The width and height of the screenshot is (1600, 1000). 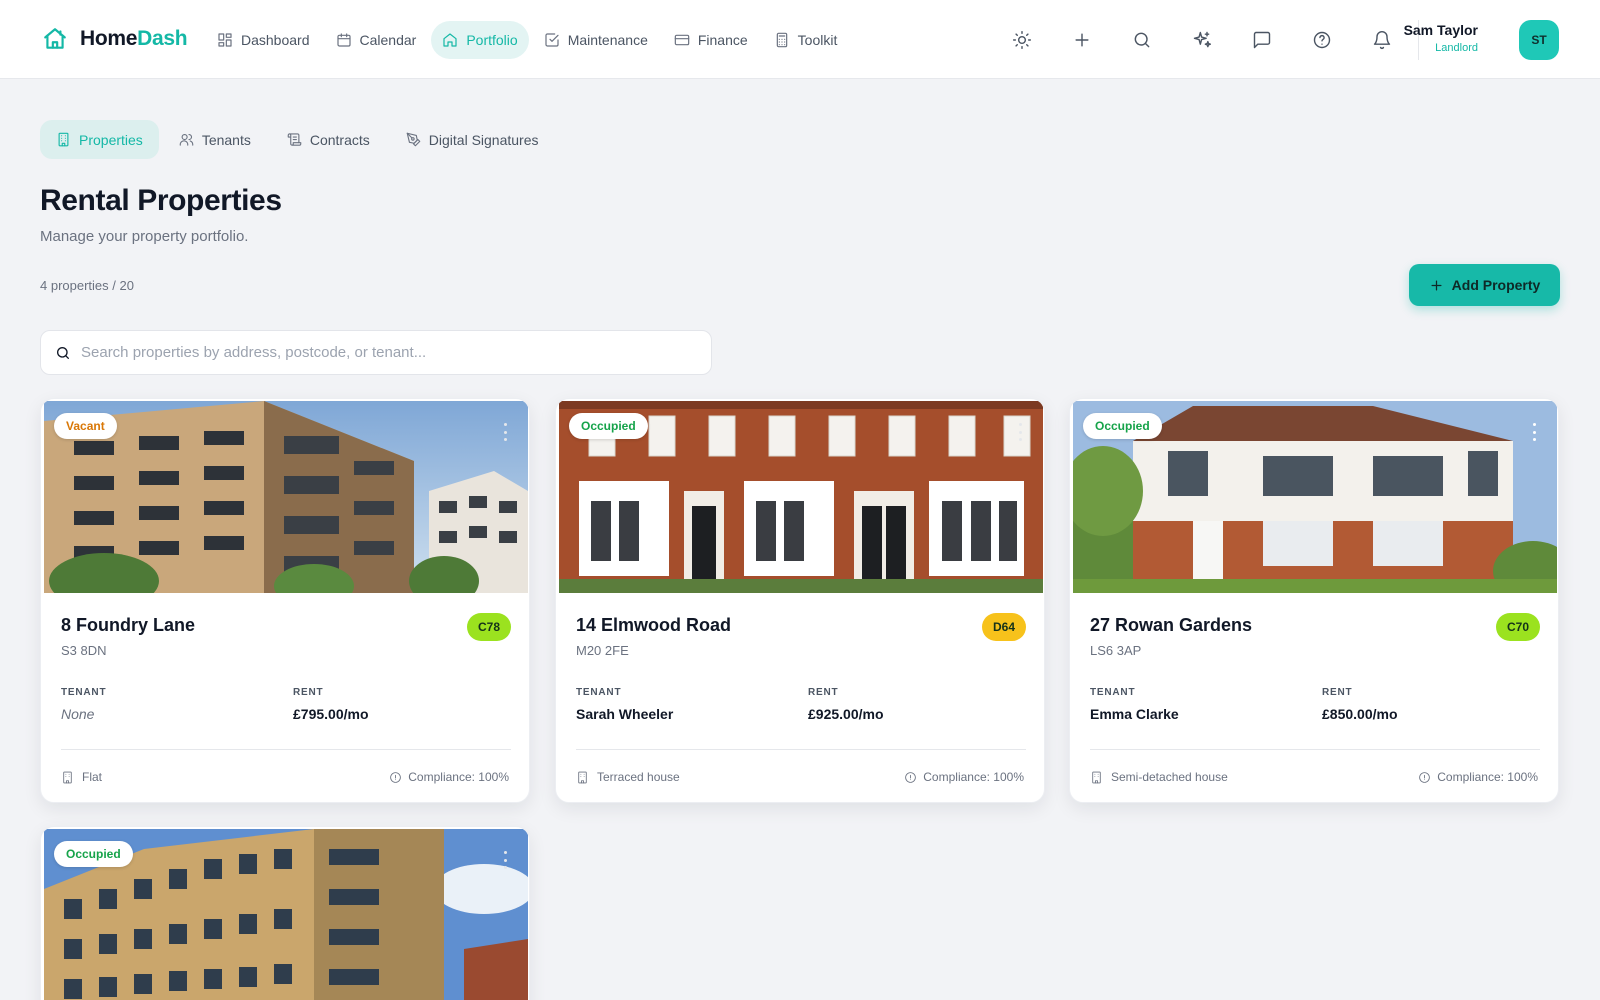 What do you see at coordinates (1315, 497) in the screenshot?
I see `property-photo: Occupied` at bounding box center [1315, 497].